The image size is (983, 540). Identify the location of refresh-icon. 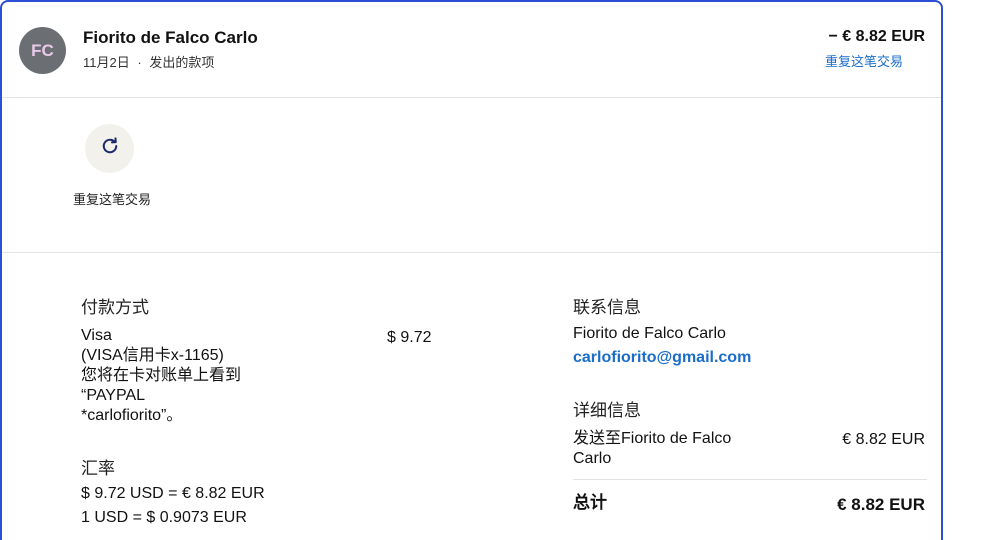
(110, 148).